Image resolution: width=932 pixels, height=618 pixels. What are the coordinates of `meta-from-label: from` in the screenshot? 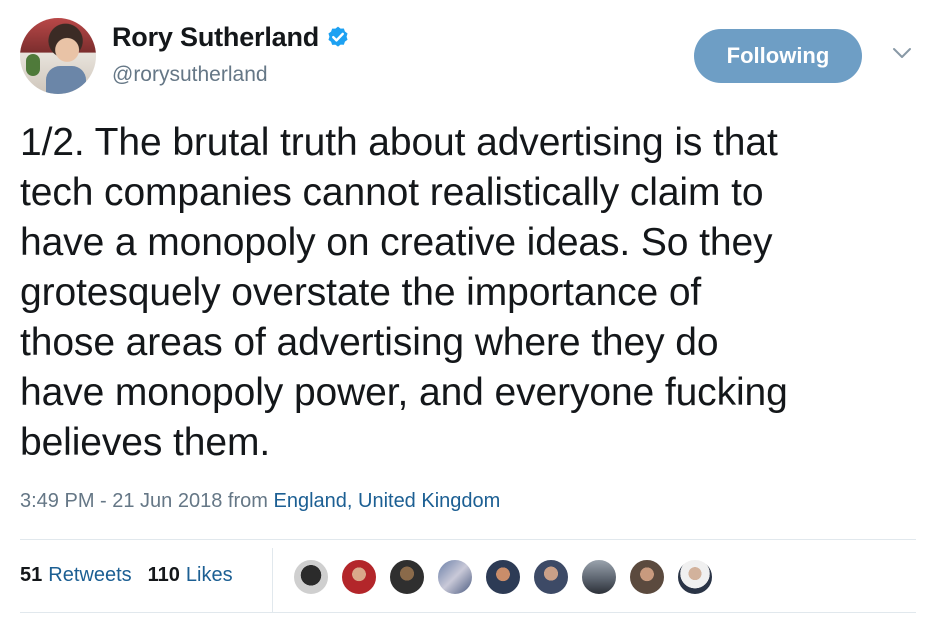 It's located at (248, 501).